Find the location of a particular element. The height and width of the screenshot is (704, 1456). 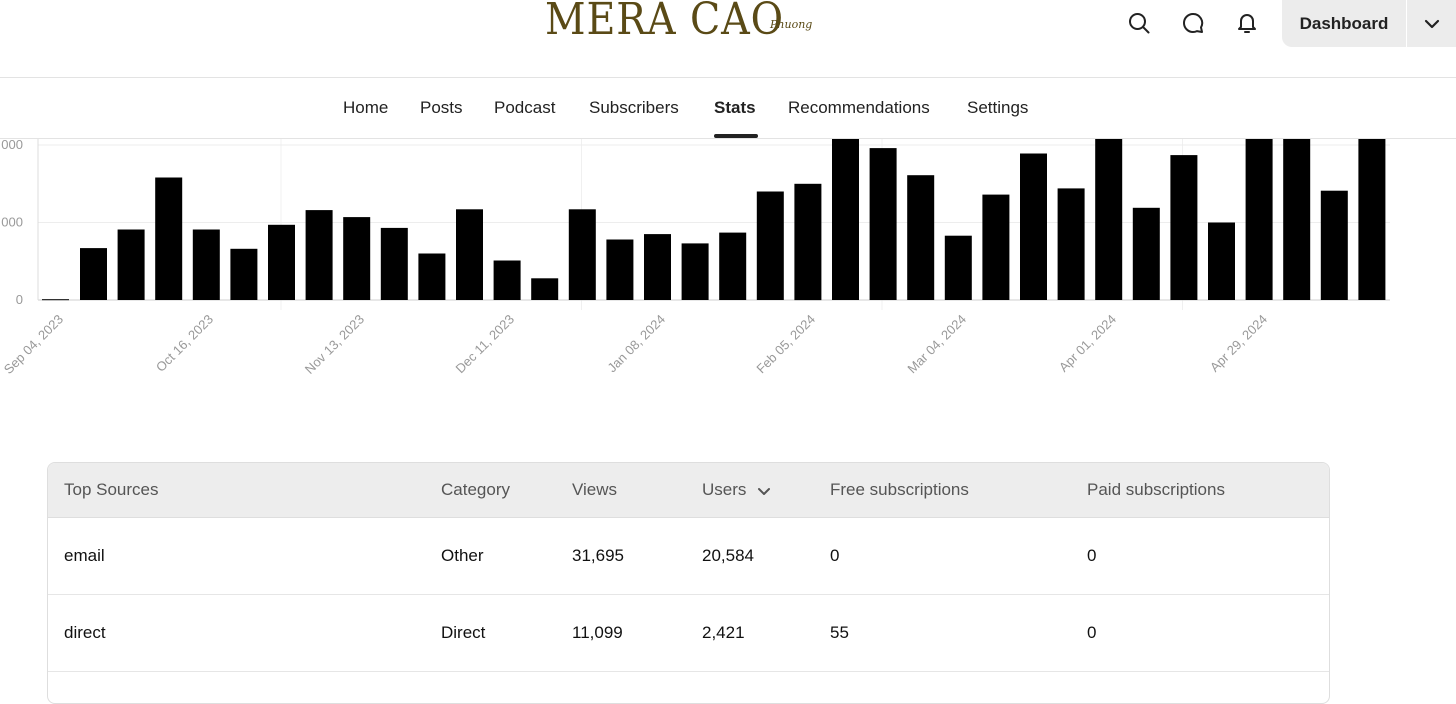

table-row: direct Direct 11,099 2,421 55 0 is located at coordinates (688, 633).